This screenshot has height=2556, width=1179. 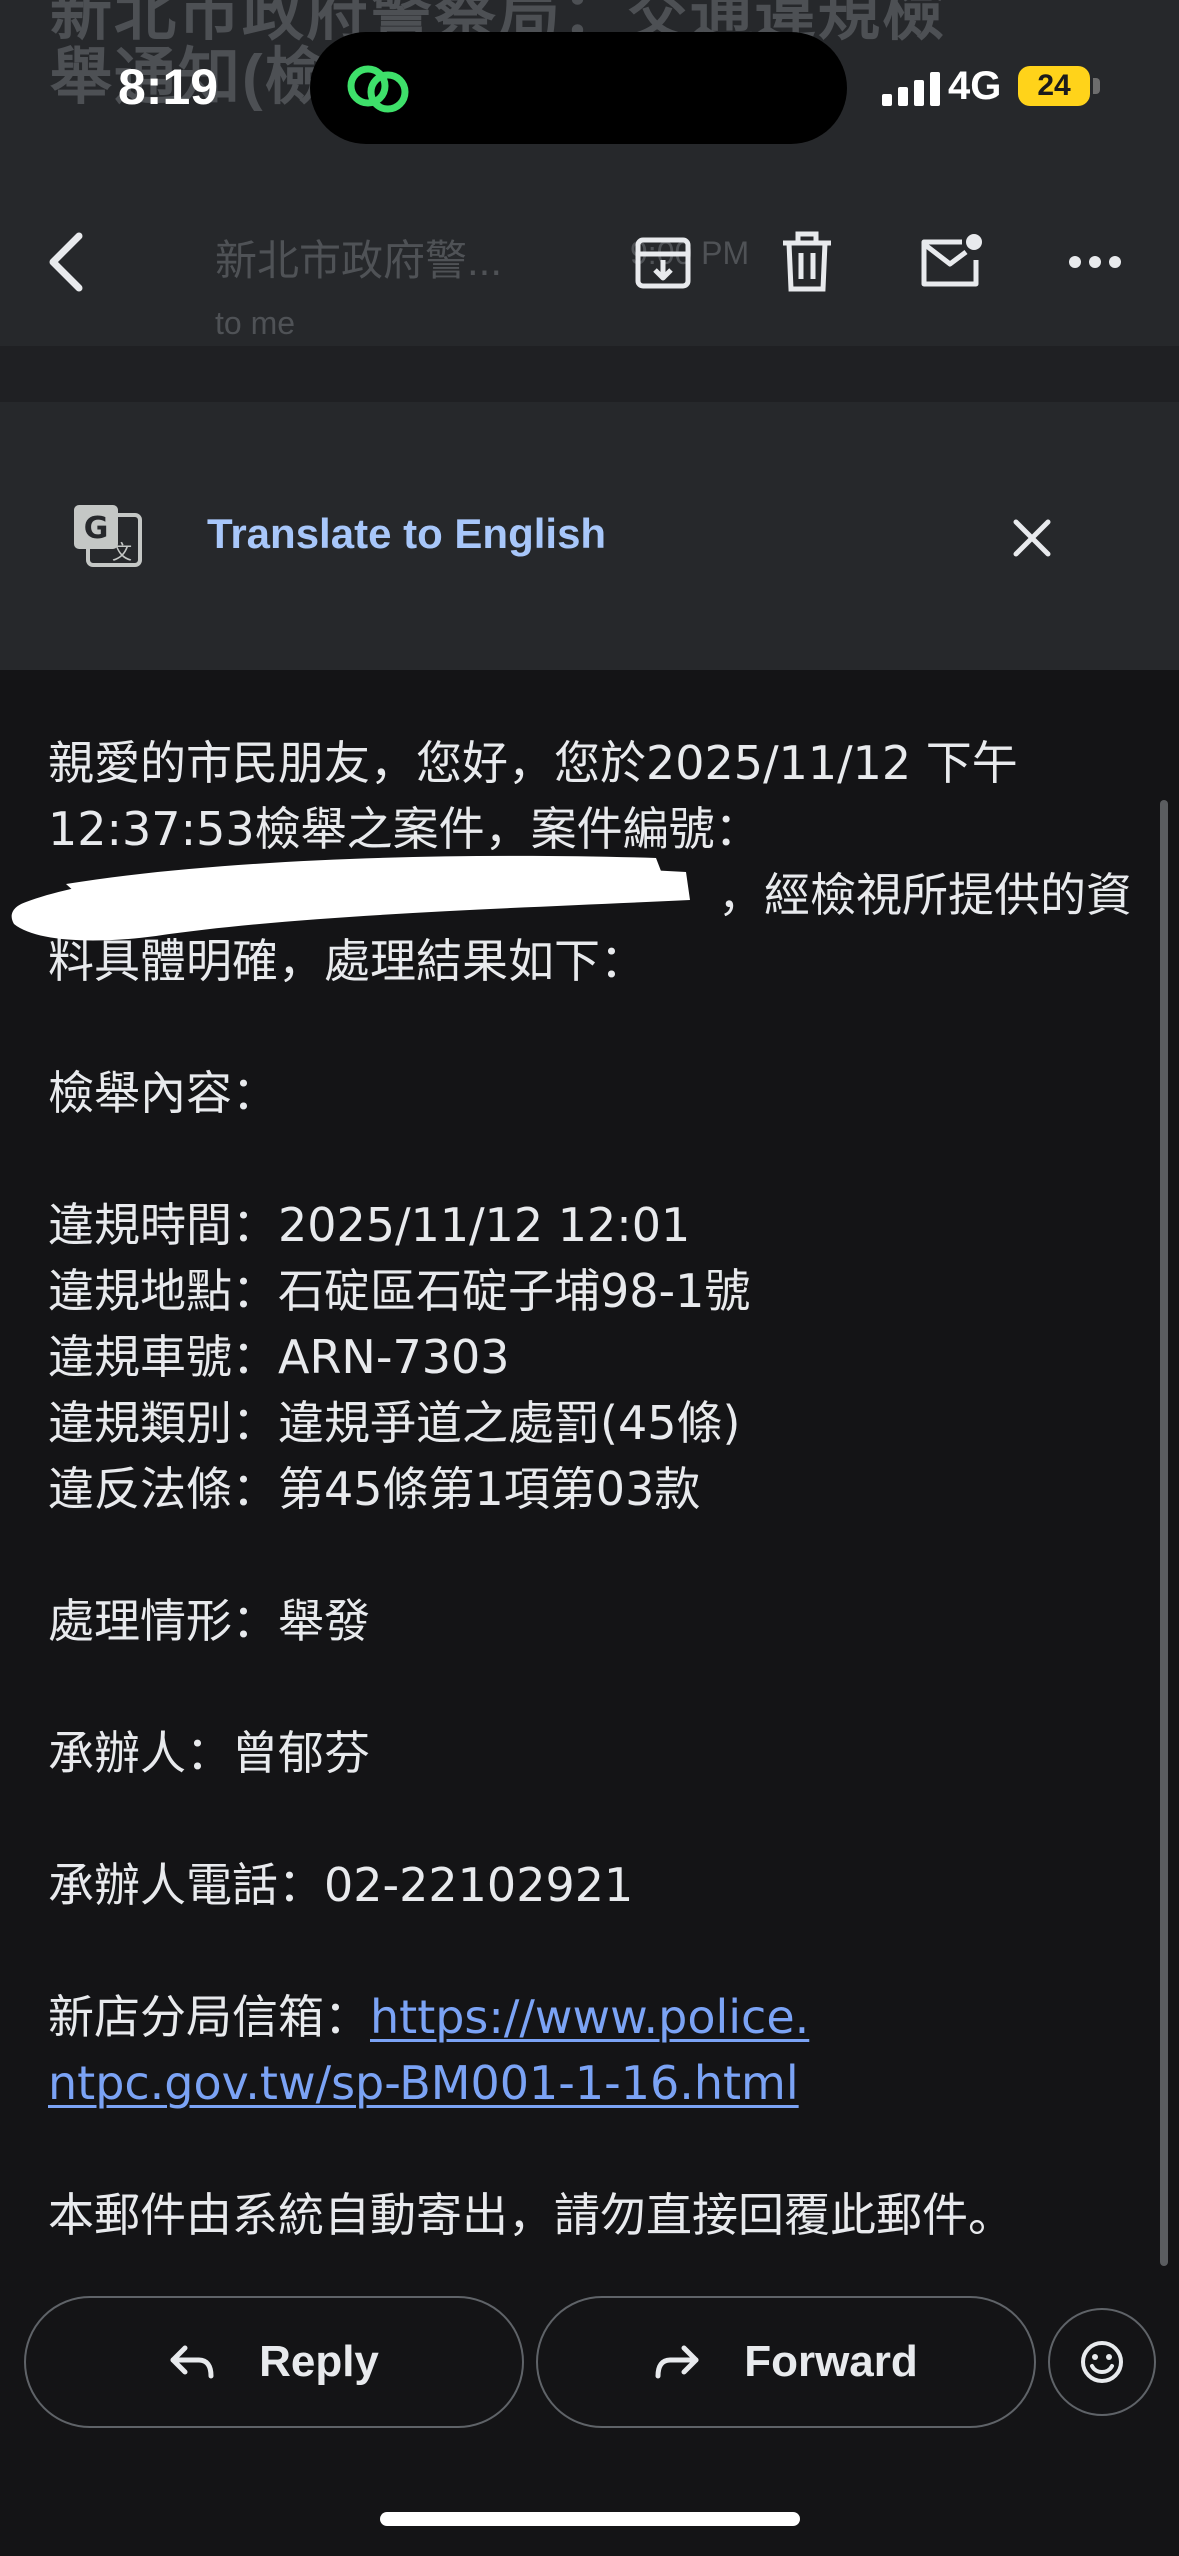 What do you see at coordinates (831, 2361) in the screenshot?
I see `forward-label: Forward` at bounding box center [831, 2361].